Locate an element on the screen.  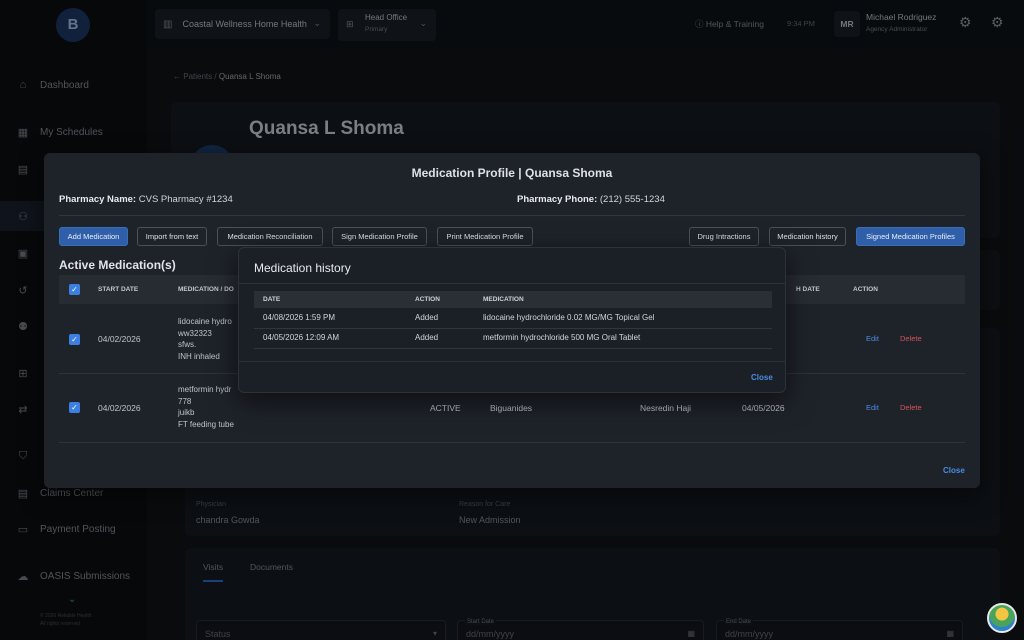
provider-cell: Nesredin Haji is located at coordinates (666, 408).